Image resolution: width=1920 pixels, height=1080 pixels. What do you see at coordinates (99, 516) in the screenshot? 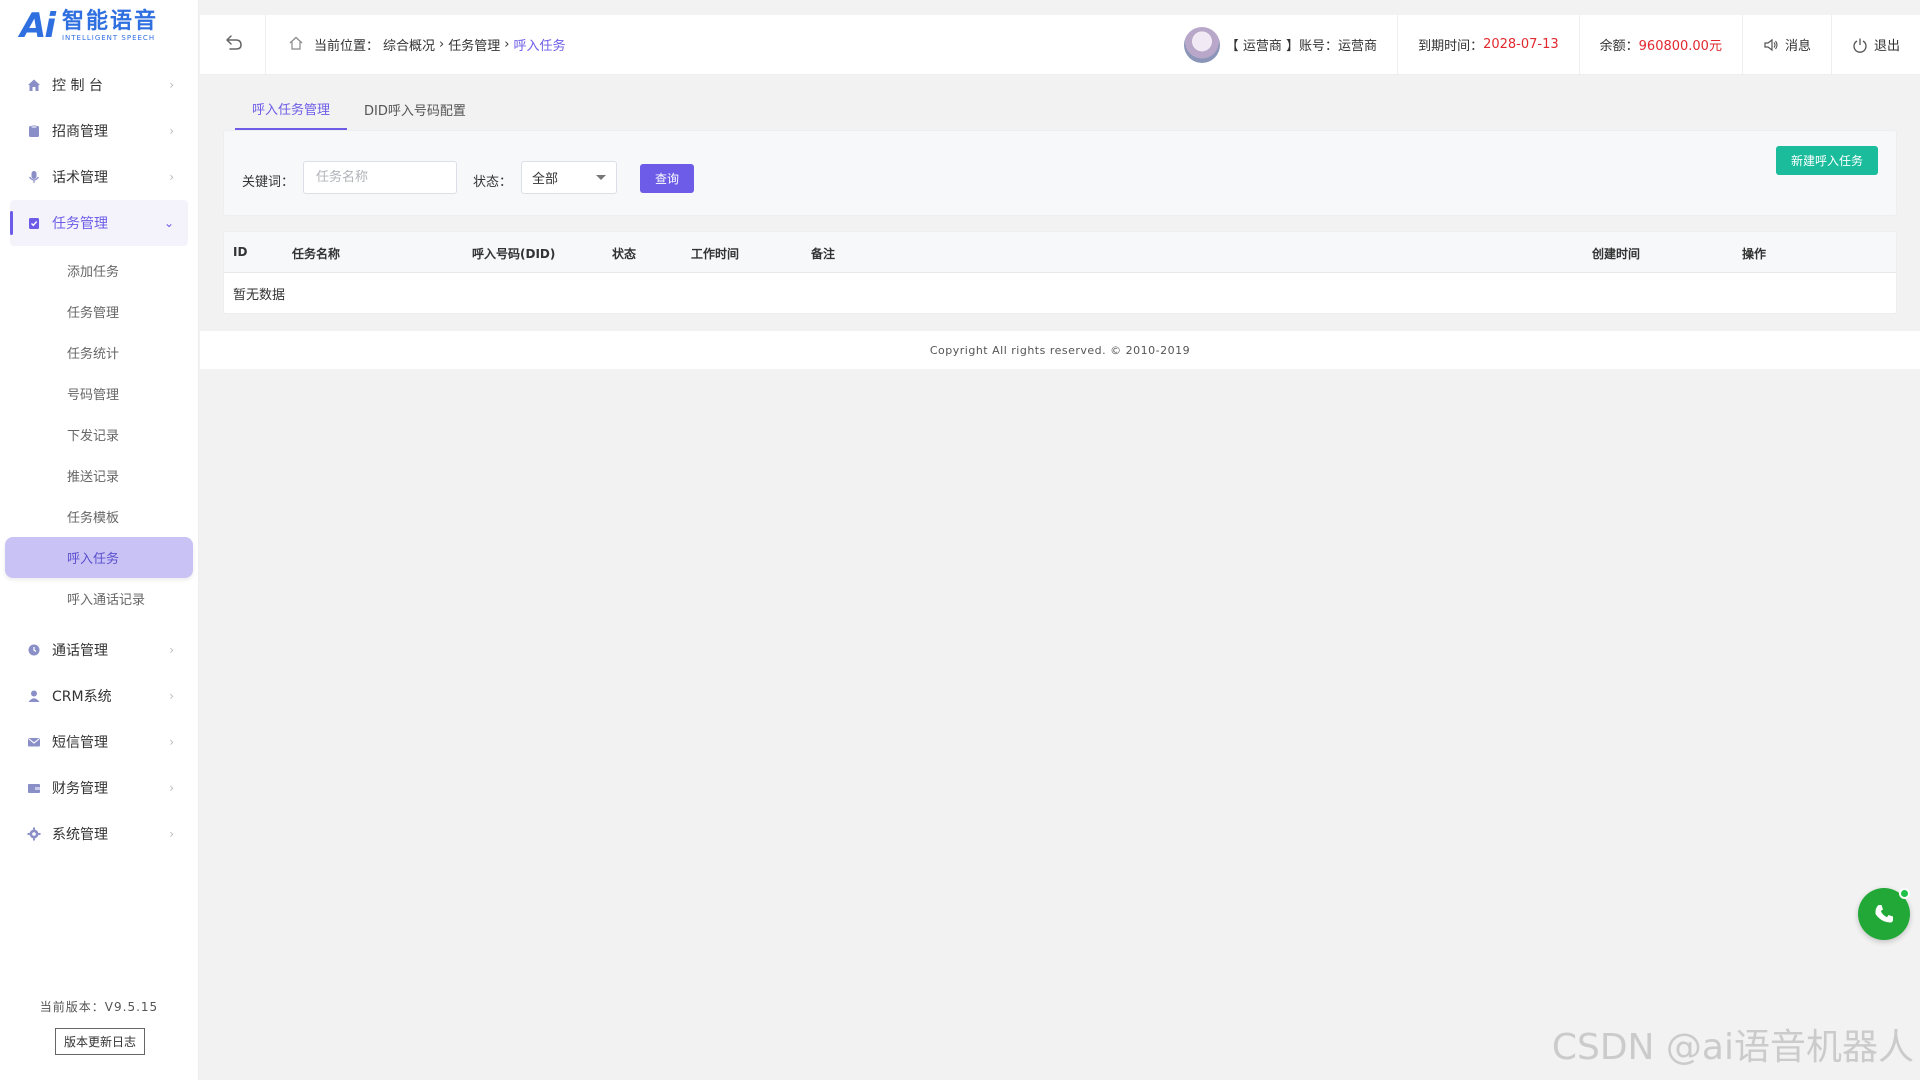
I see `submenu-item-task-templates: 任务模板` at bounding box center [99, 516].